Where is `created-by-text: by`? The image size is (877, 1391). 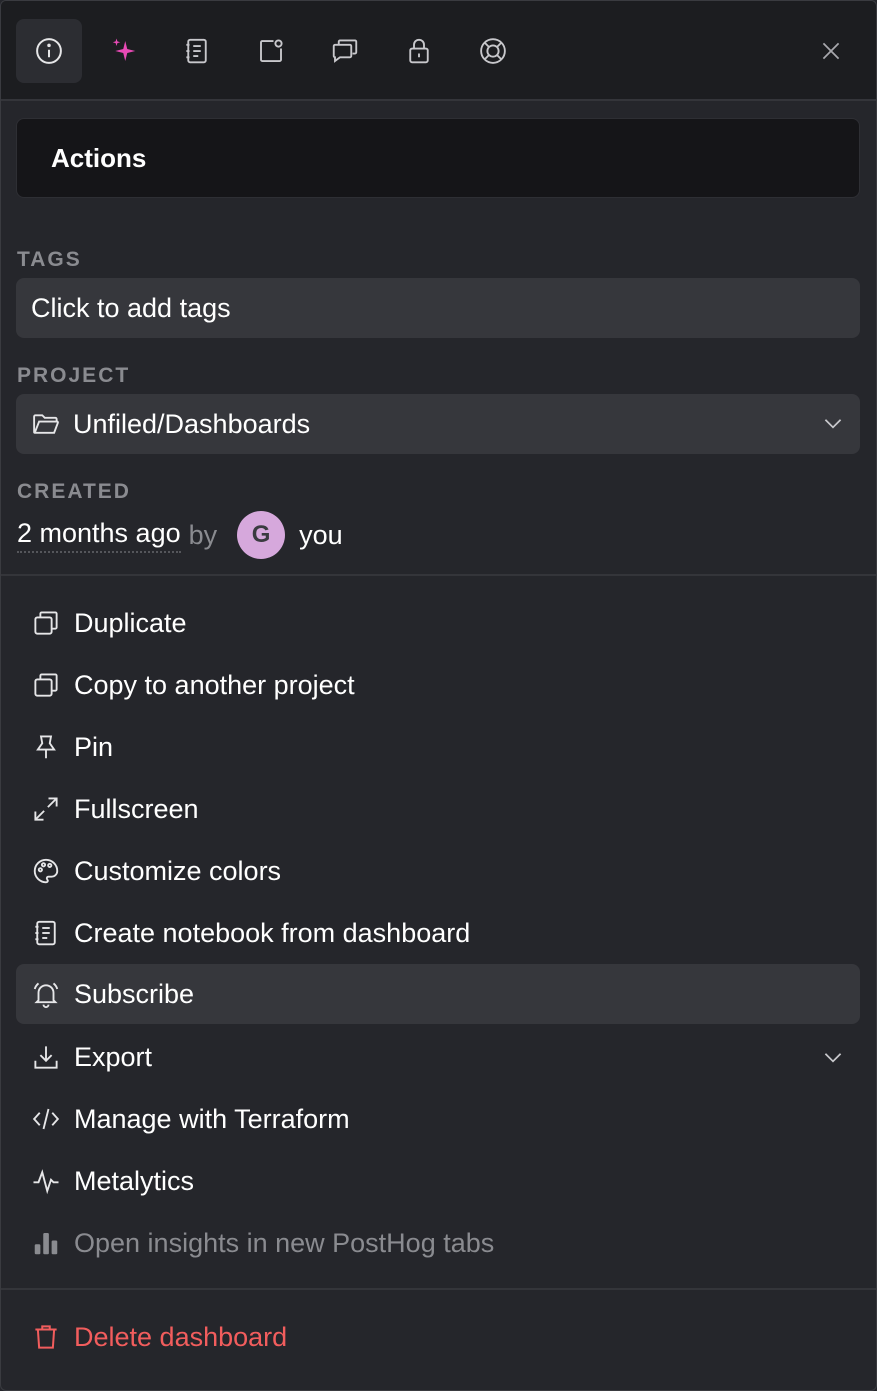 created-by-text: by is located at coordinates (203, 534).